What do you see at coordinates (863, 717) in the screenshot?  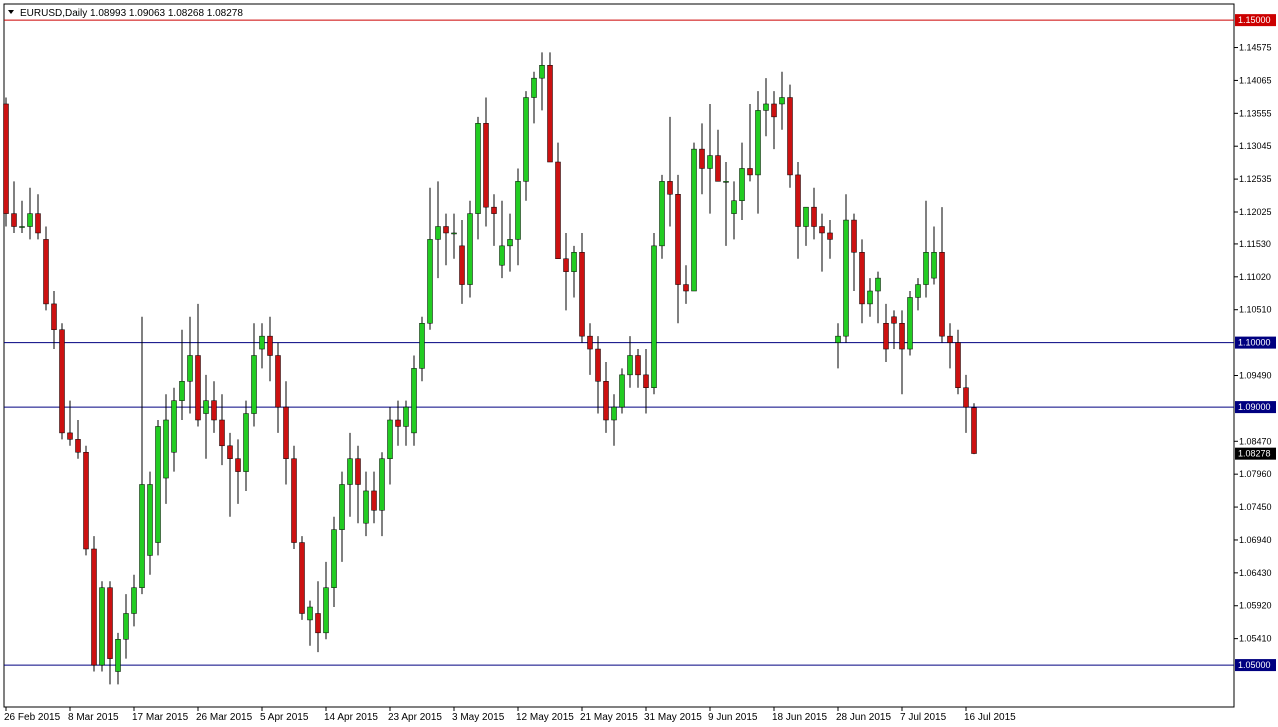 I see `x-tick-label: 28 Jun 2015` at bounding box center [863, 717].